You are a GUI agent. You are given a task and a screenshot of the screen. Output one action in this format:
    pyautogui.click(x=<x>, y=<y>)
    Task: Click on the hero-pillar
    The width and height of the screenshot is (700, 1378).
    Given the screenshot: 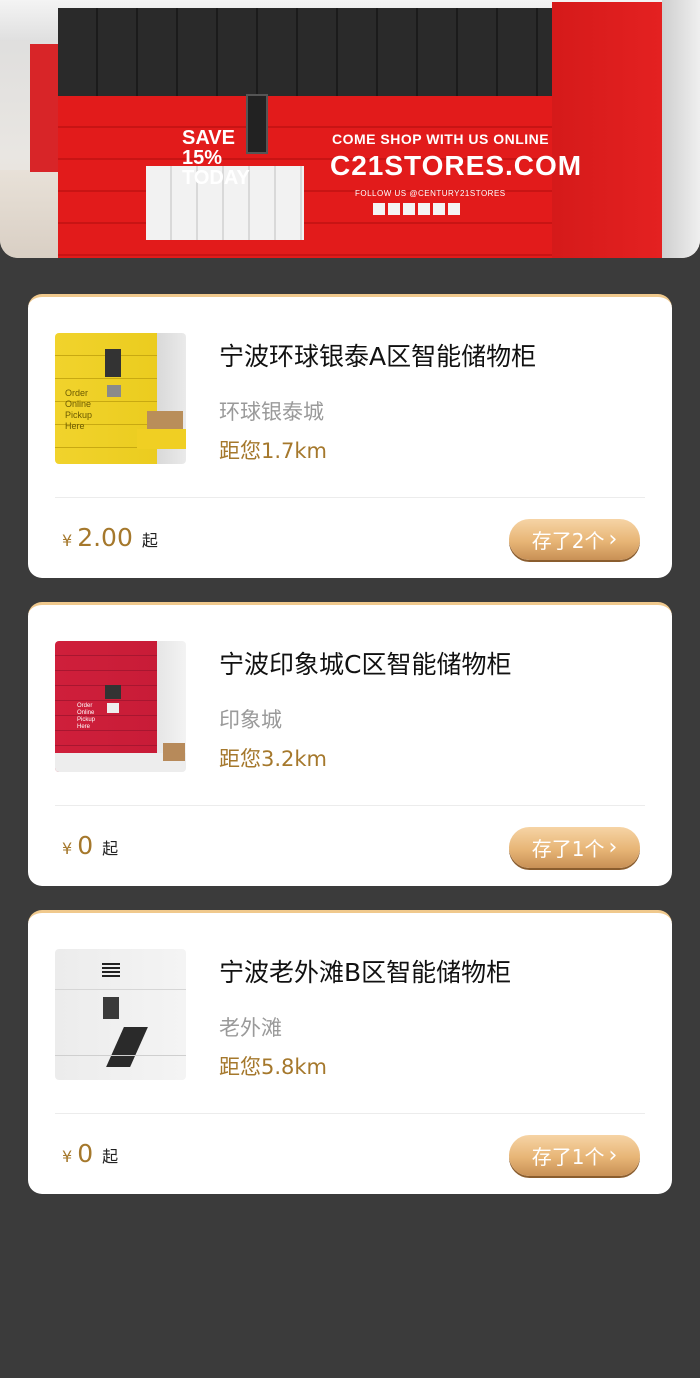 What is the action you would take?
    pyautogui.click(x=44, y=108)
    